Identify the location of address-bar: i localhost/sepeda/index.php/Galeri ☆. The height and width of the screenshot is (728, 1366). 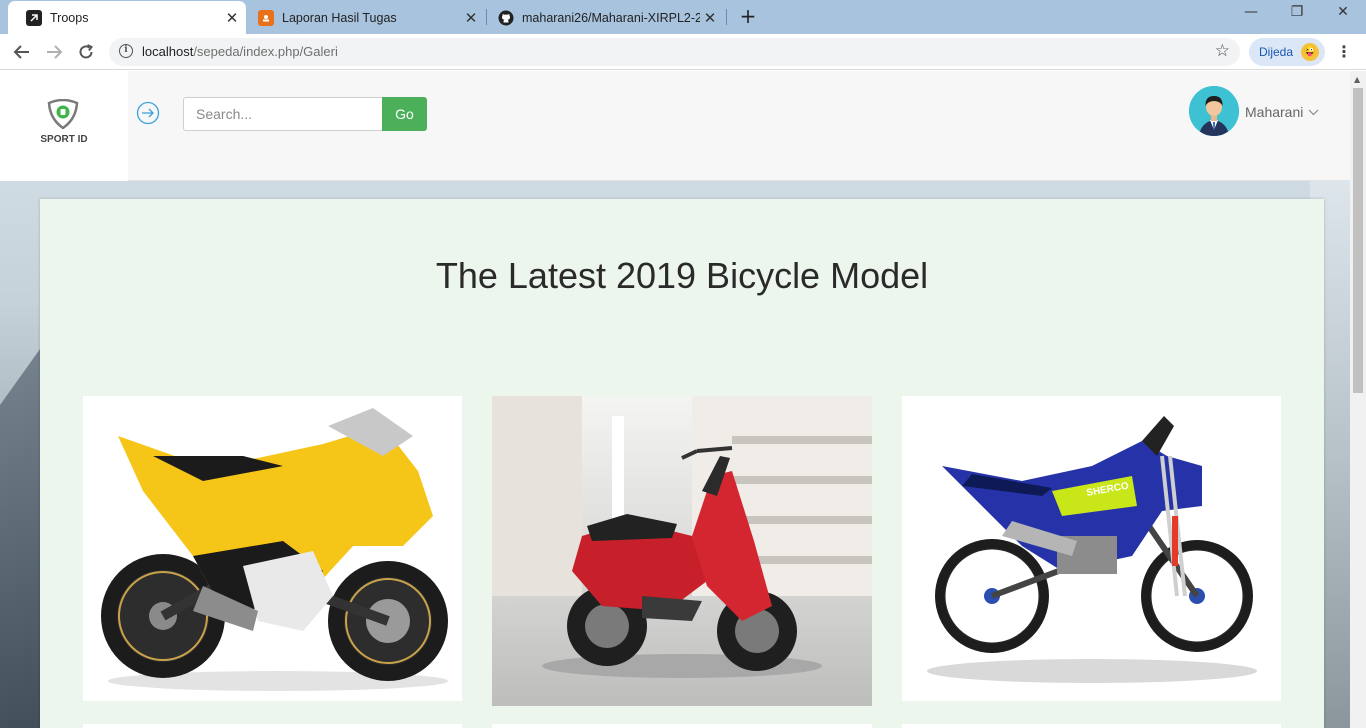
(674, 52).